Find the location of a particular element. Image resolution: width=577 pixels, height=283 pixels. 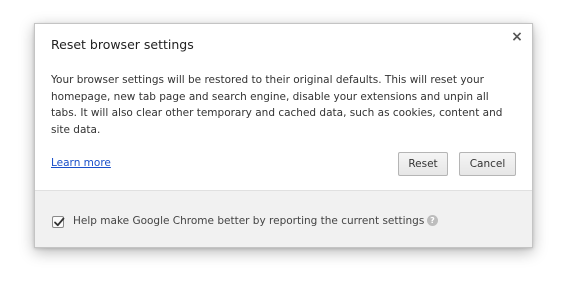

report-settings-checkbox is located at coordinates (58, 222).